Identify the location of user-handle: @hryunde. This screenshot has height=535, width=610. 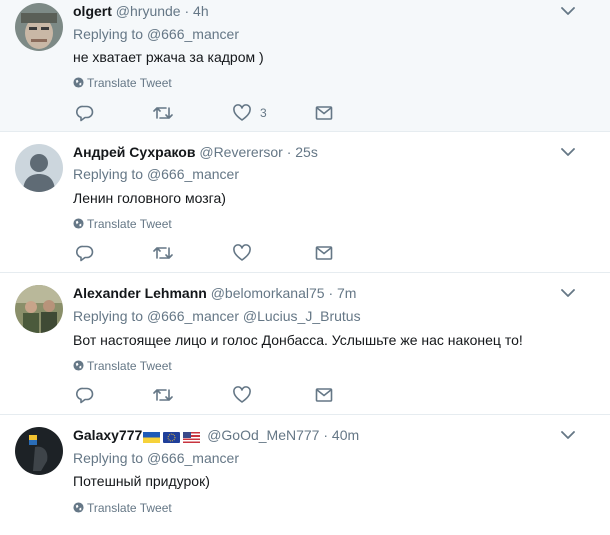
(148, 11).